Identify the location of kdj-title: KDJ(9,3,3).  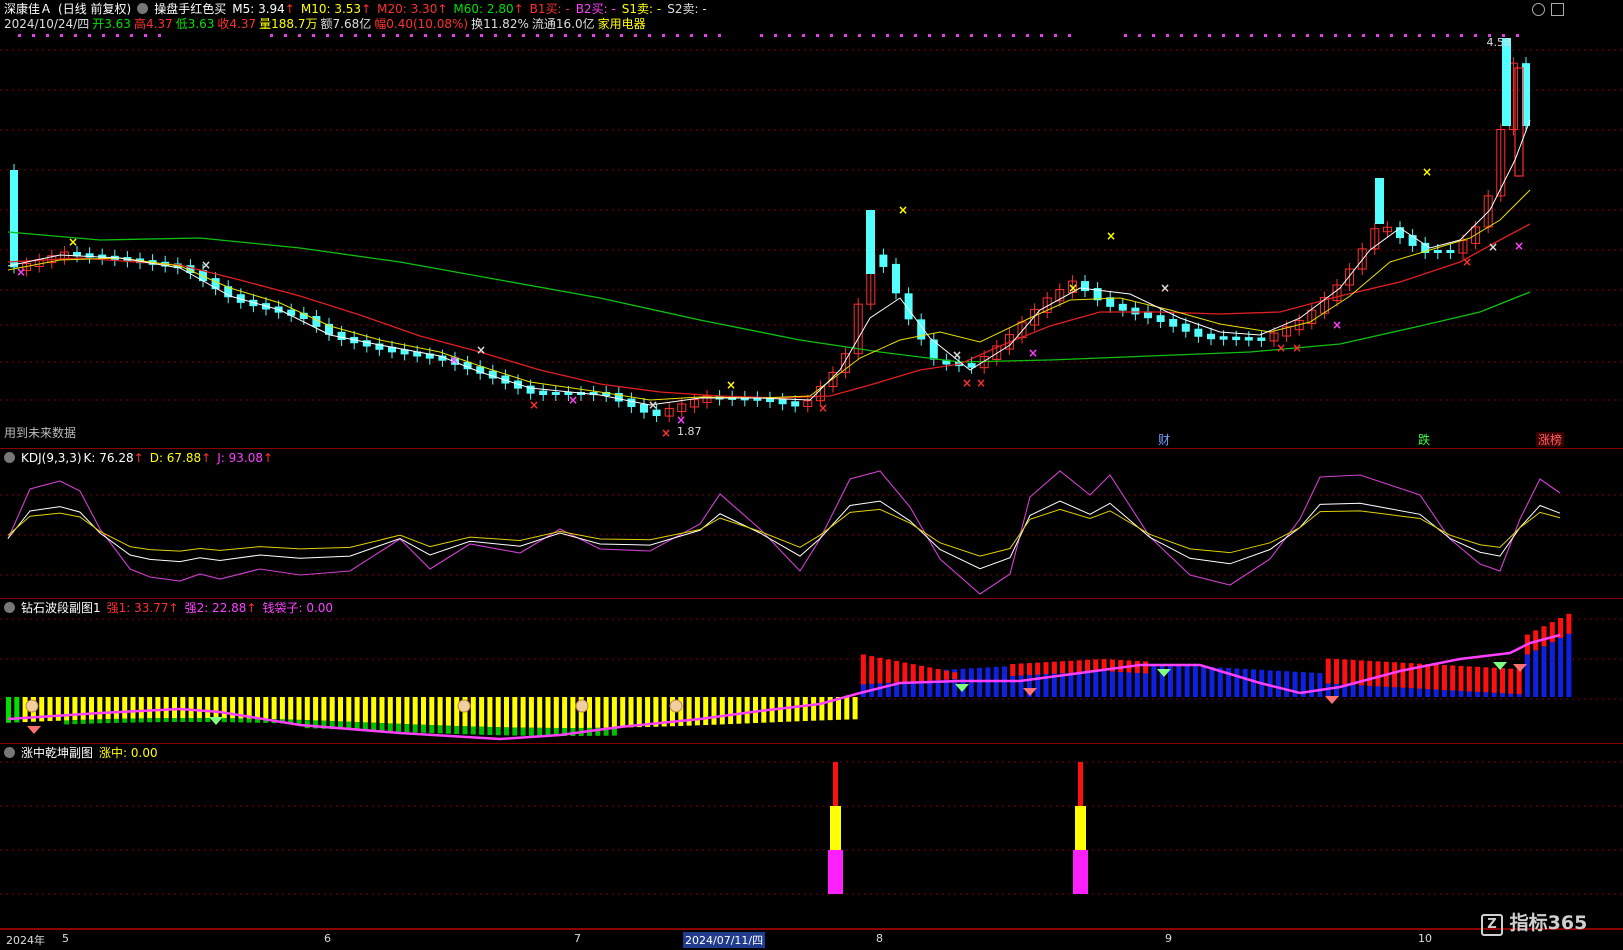
(51, 458).